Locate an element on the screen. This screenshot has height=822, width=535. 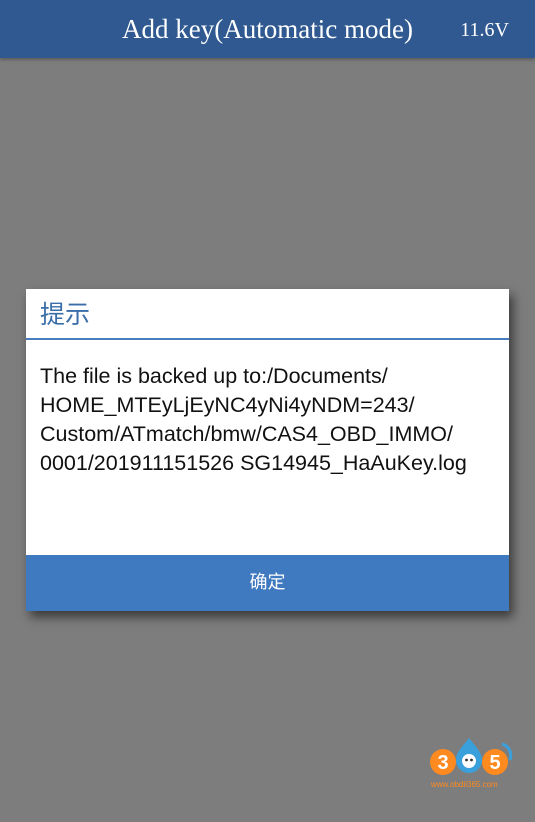
message-line: Custom/ATmatch/bmw/CAS4_OBD_IMMO/ is located at coordinates (246, 434).